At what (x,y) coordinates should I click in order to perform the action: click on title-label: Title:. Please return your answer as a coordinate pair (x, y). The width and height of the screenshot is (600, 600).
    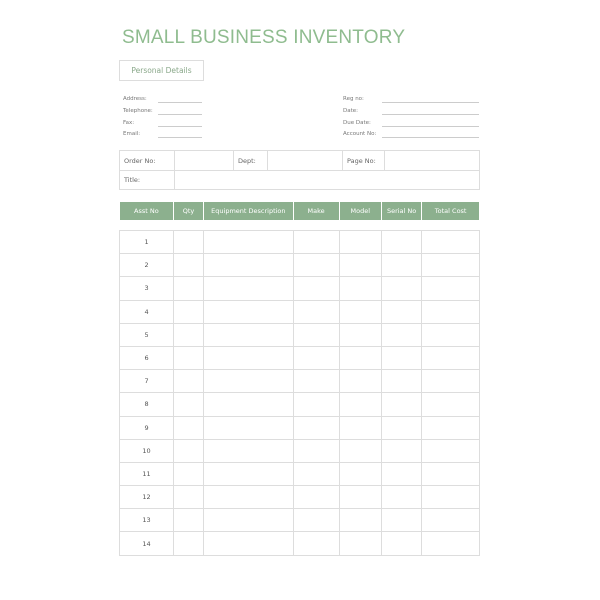
    Looking at the image, I should click on (147, 180).